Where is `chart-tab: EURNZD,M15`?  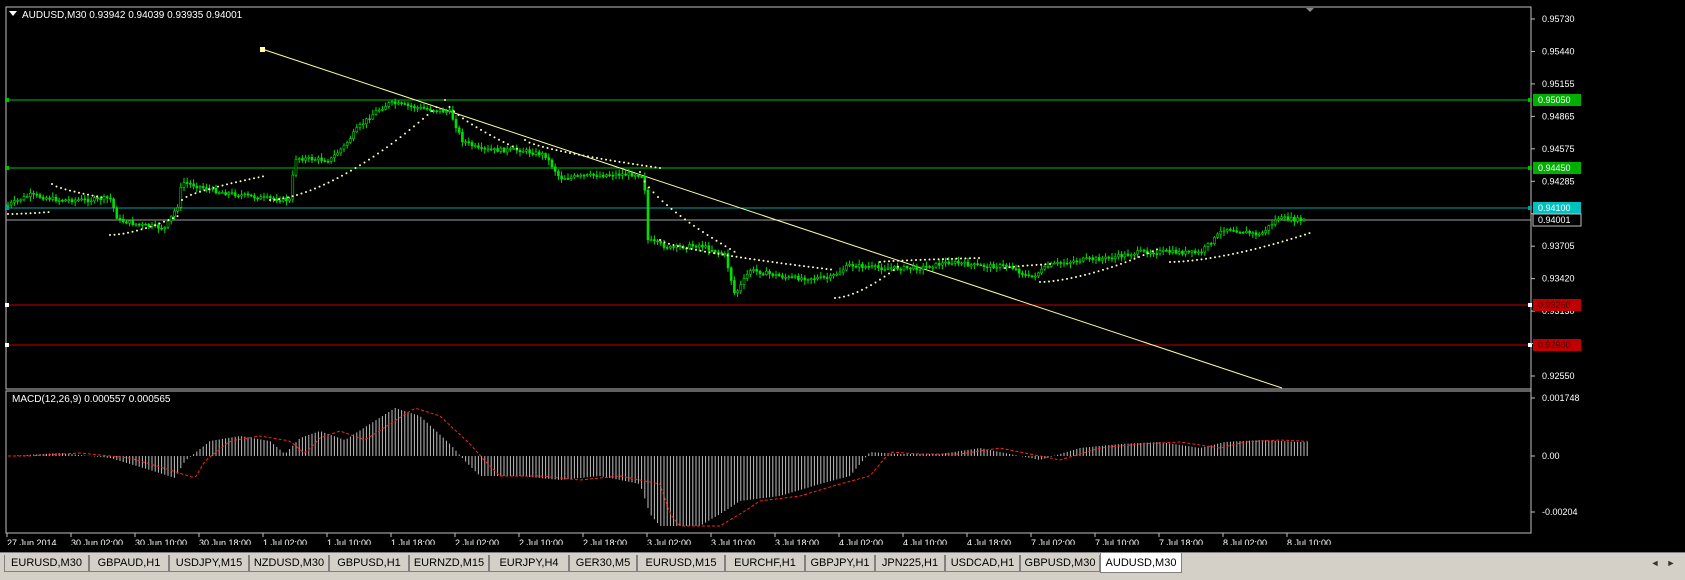 chart-tab: EURNZD,M15 is located at coordinates (449, 563).